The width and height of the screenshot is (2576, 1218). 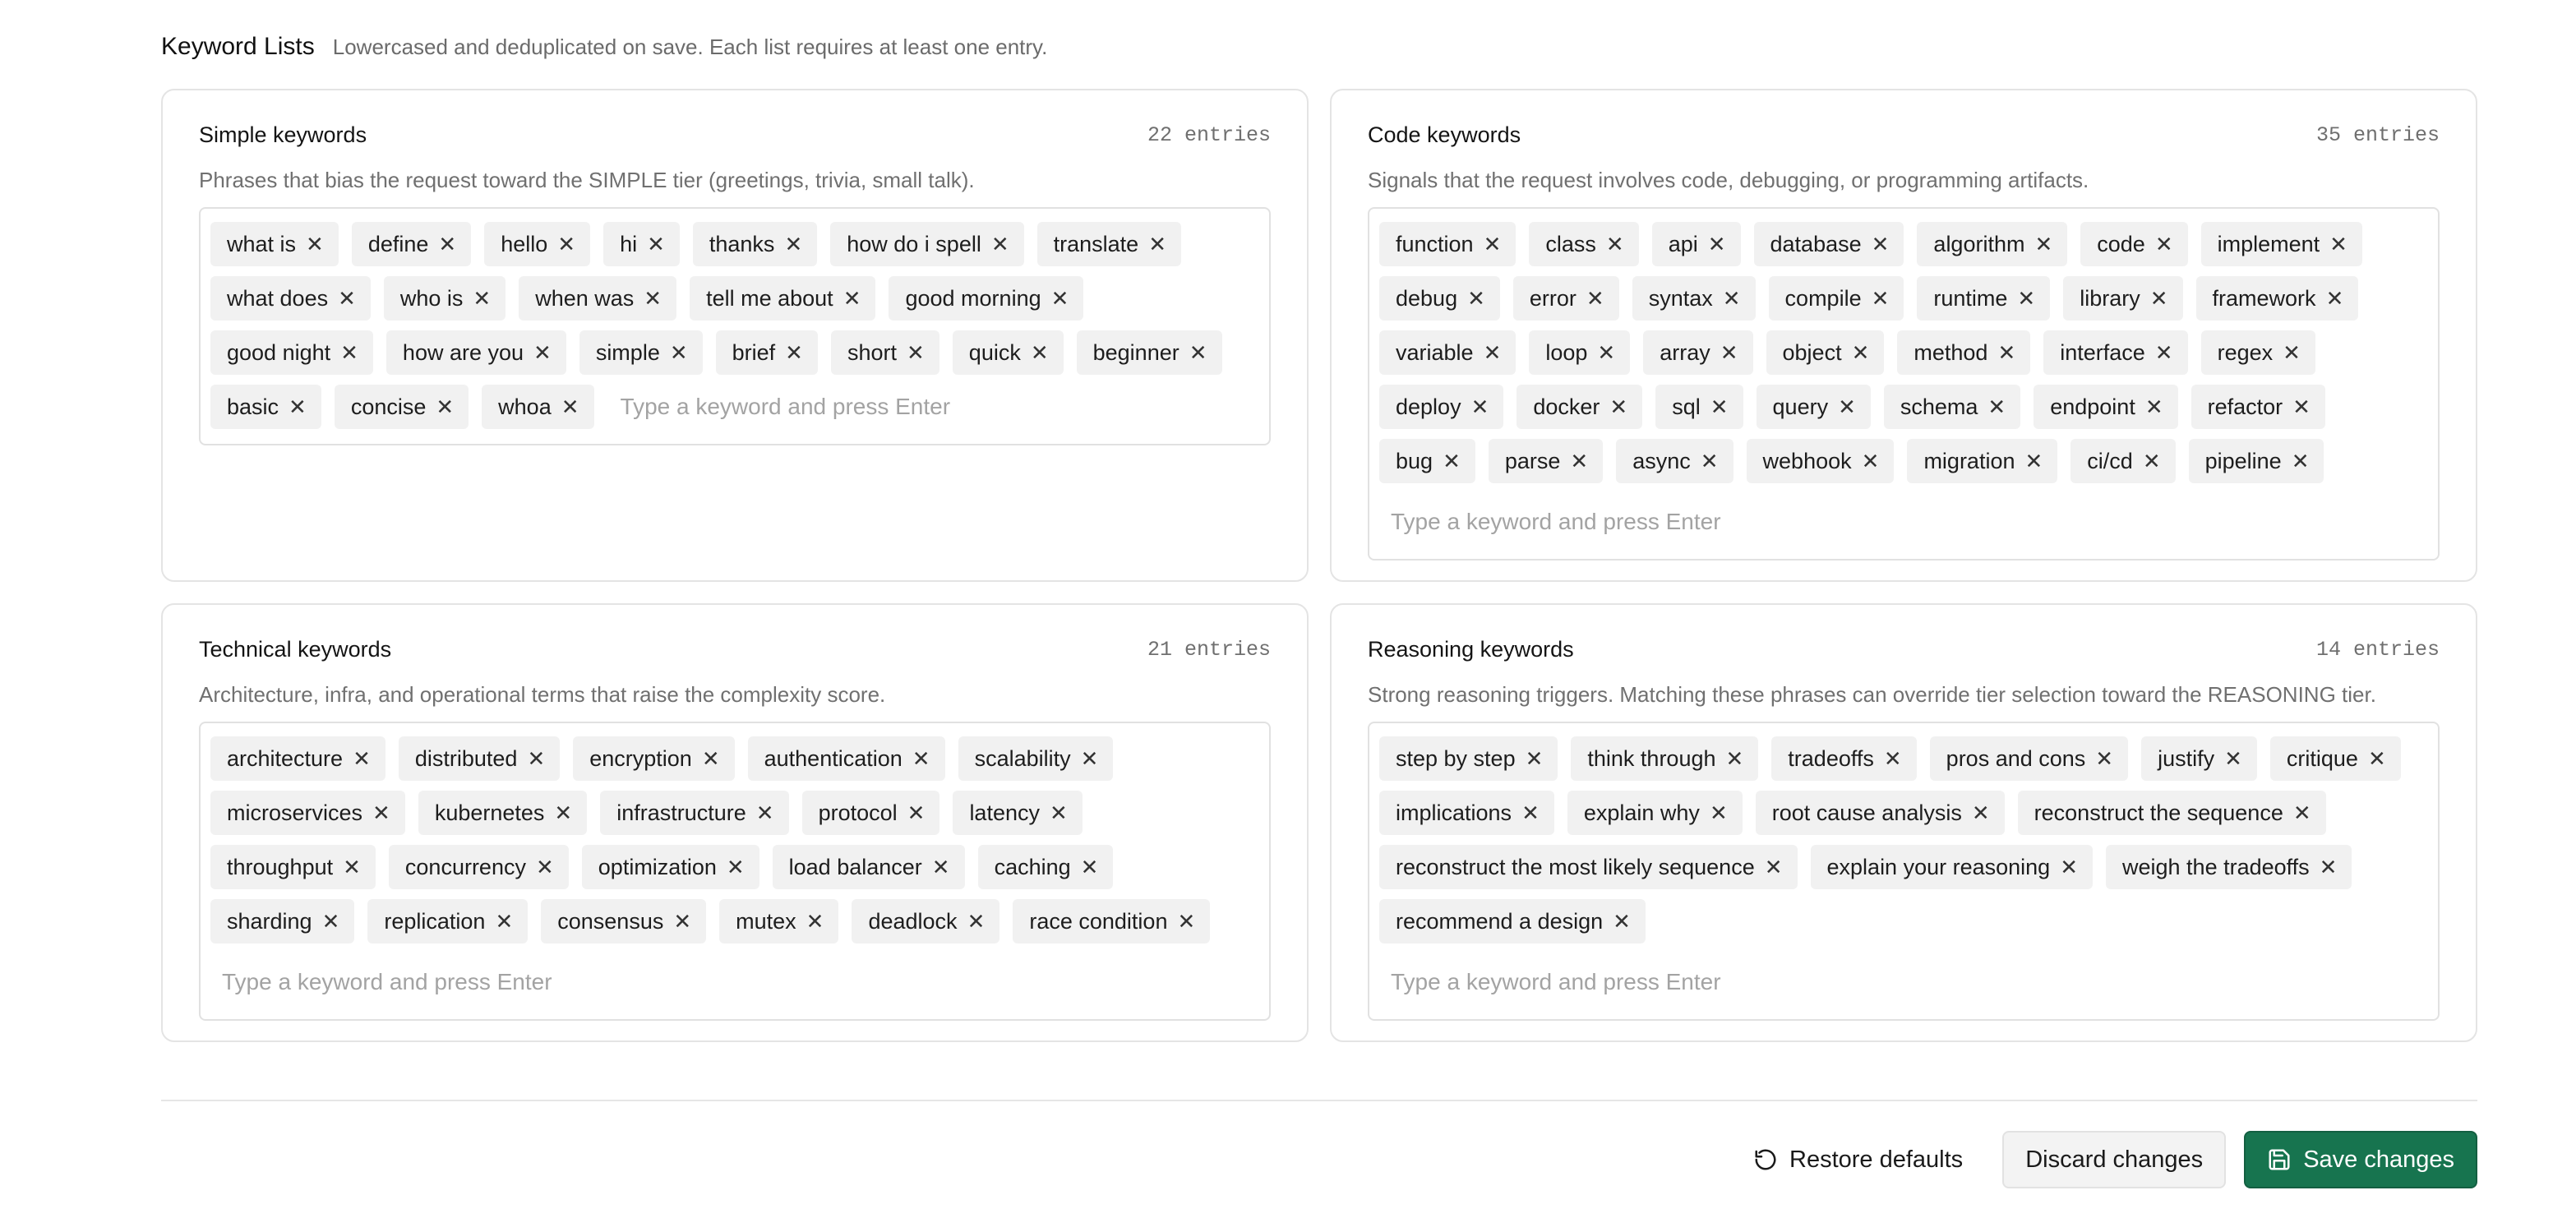 What do you see at coordinates (2115, 1159) in the screenshot?
I see `discard-changes-button: Discard changes` at bounding box center [2115, 1159].